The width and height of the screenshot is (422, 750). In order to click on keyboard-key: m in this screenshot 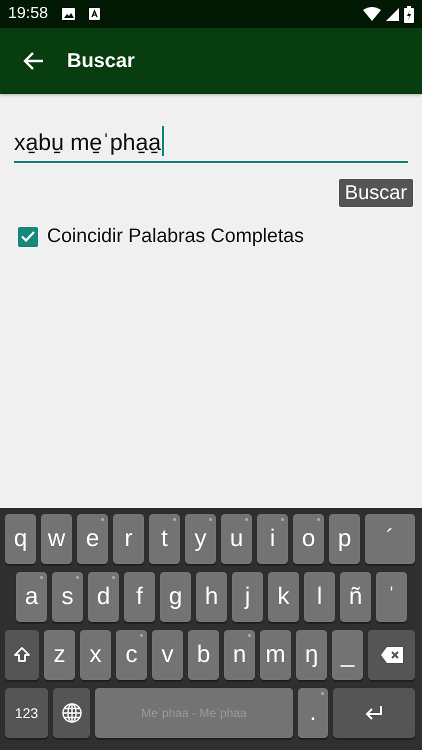, I will do `click(275, 655)`.